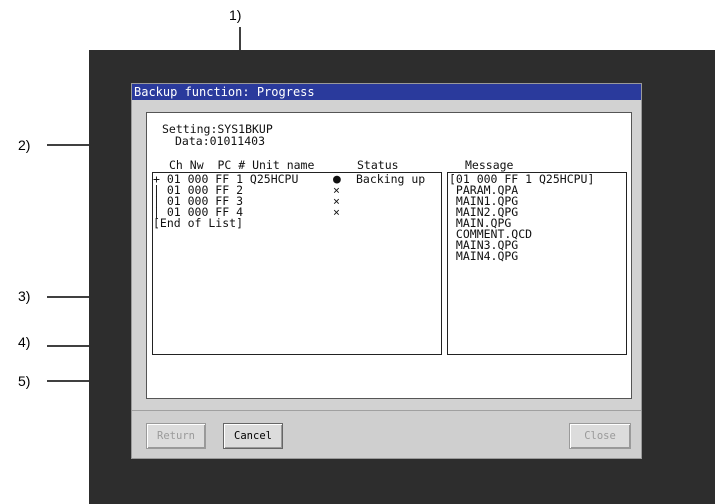 Image resolution: width=719 pixels, height=504 pixels. I want to click on pending-cross-icon: ×, so click(336, 212).